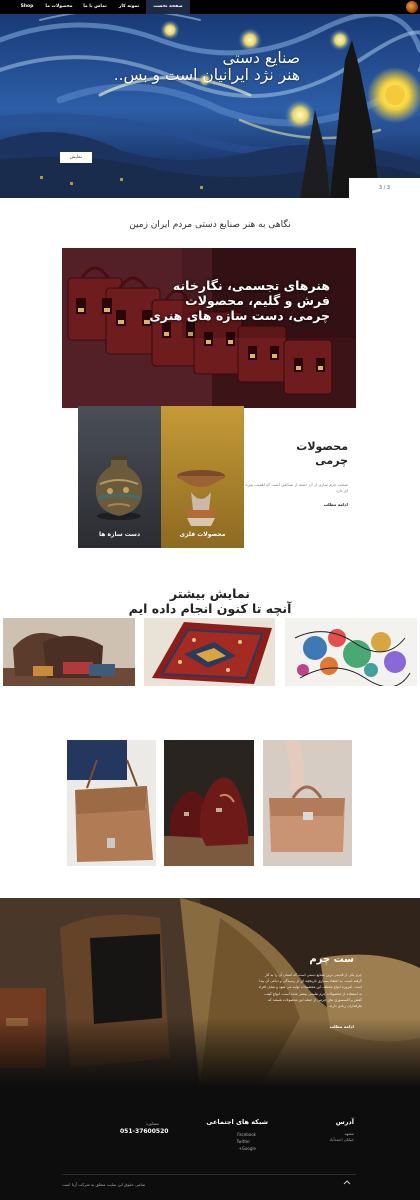 The height and width of the screenshot is (1200, 420). Describe the element at coordinates (412, 7) in the screenshot. I see `brand-logo-icon` at that location.